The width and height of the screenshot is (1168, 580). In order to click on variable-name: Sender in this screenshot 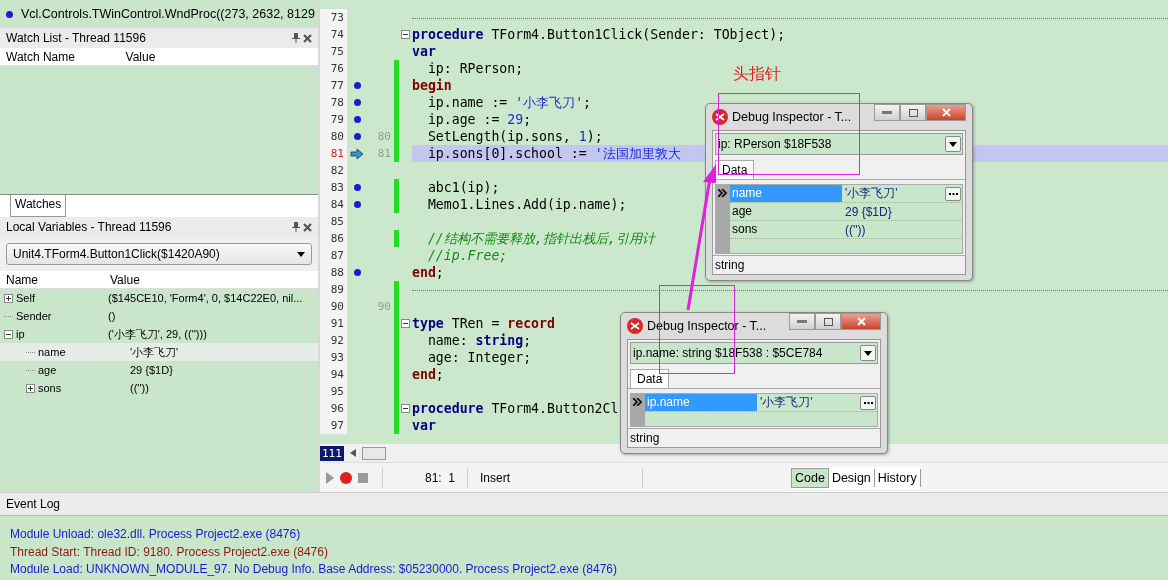, I will do `click(34, 316)`.